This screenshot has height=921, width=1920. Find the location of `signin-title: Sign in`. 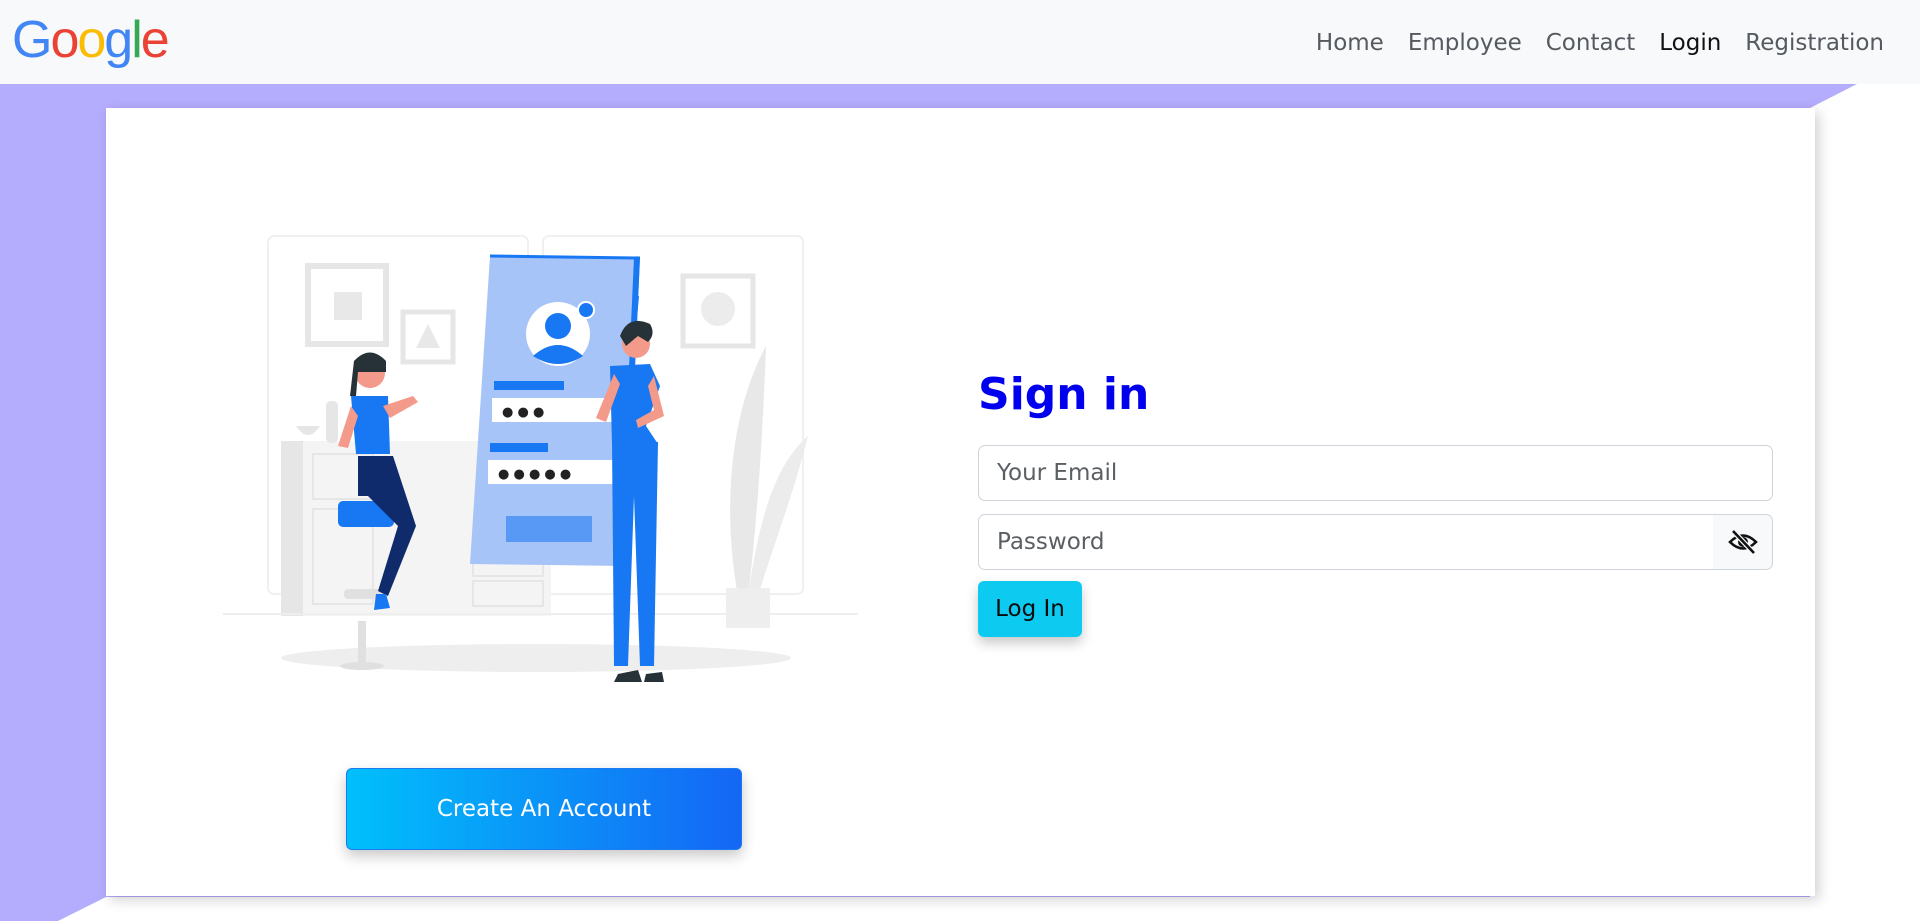

signin-title: Sign in is located at coordinates (1064, 394).